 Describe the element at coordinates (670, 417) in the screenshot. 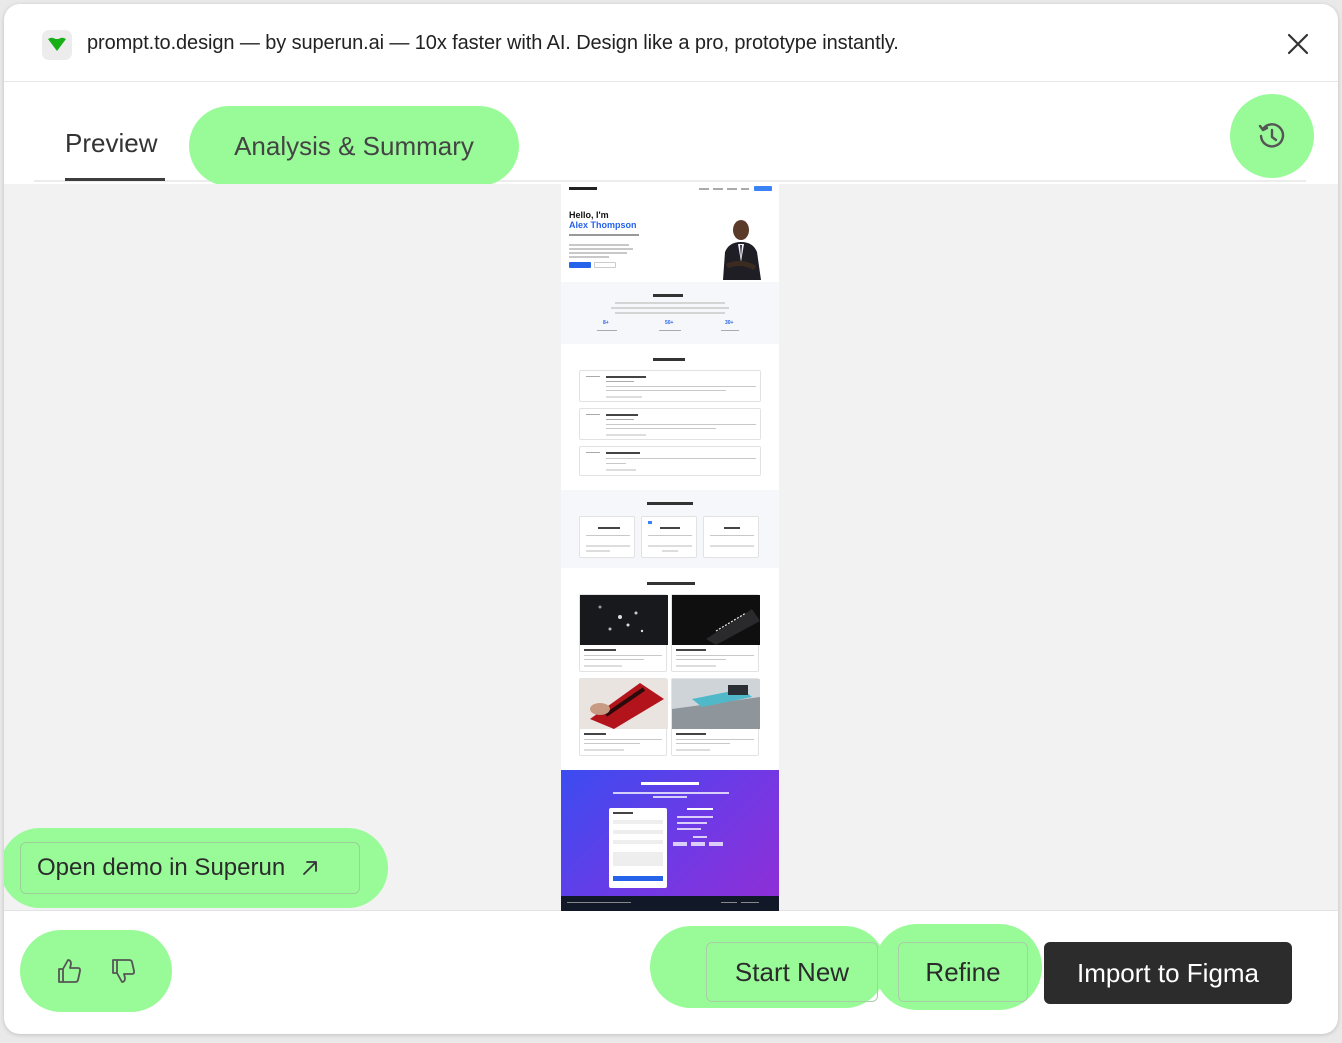

I see `preview-experience-section` at that location.